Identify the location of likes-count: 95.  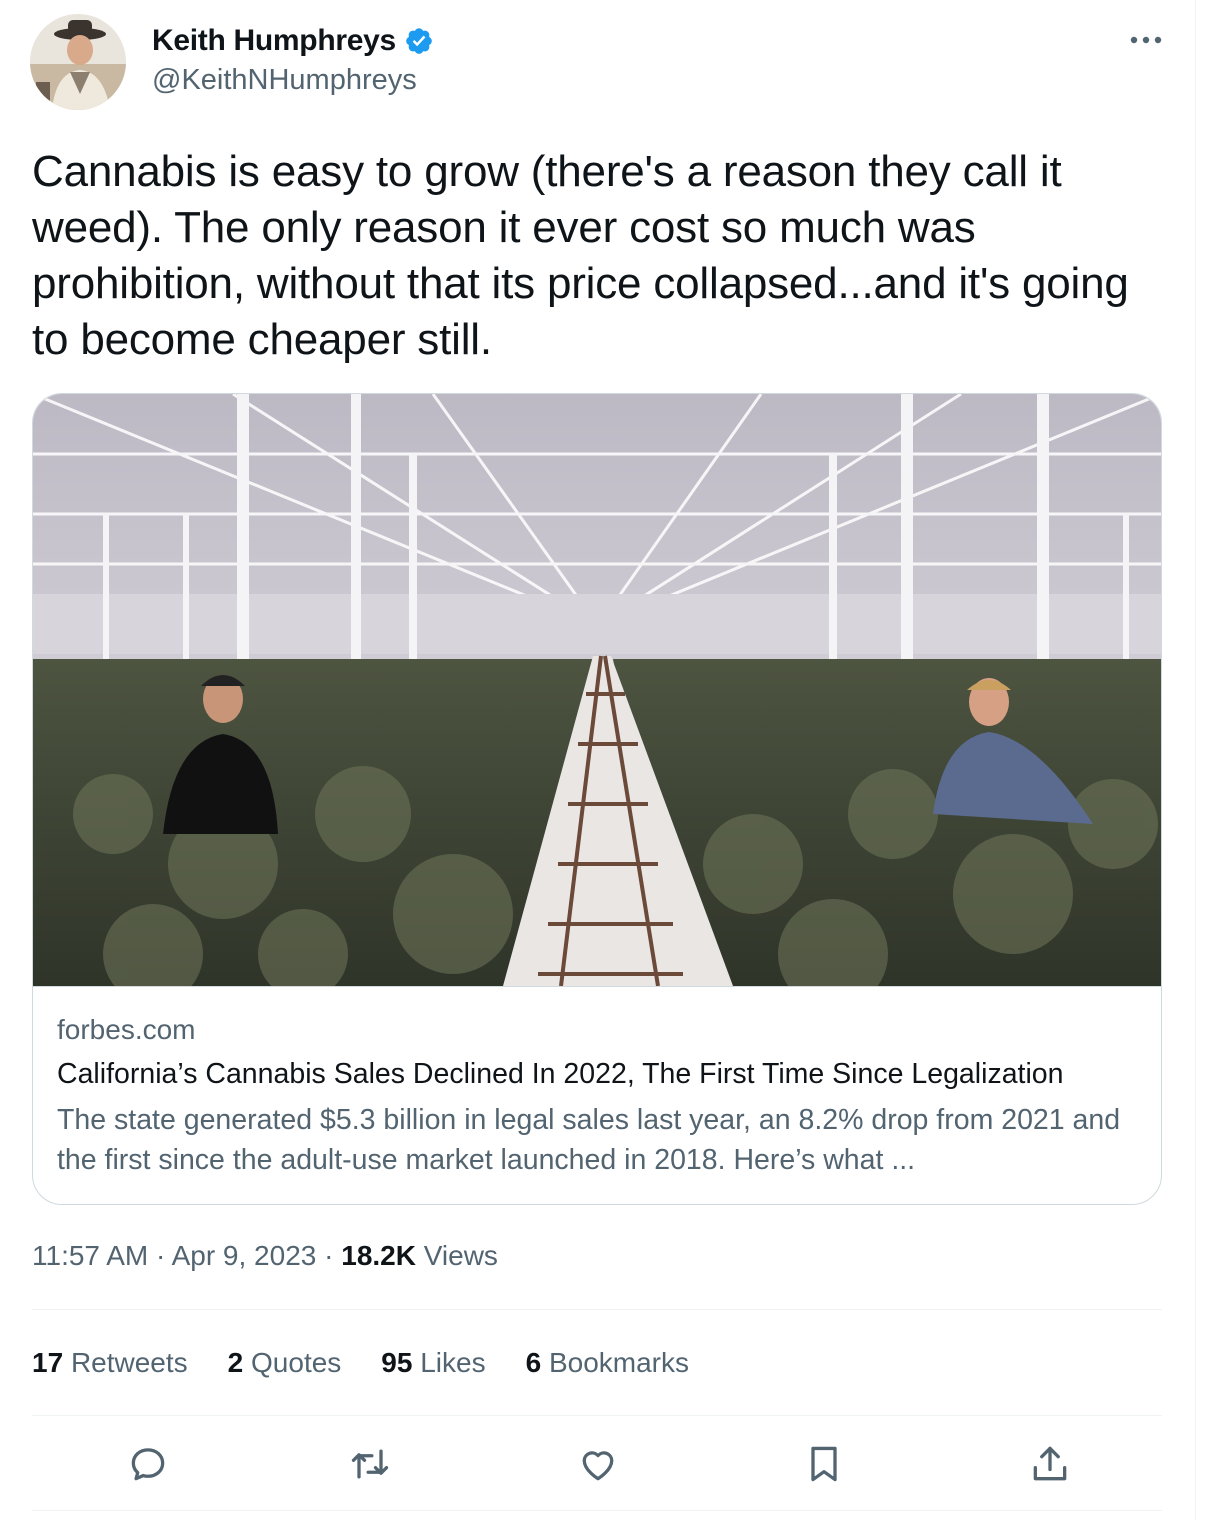
(397, 1362).